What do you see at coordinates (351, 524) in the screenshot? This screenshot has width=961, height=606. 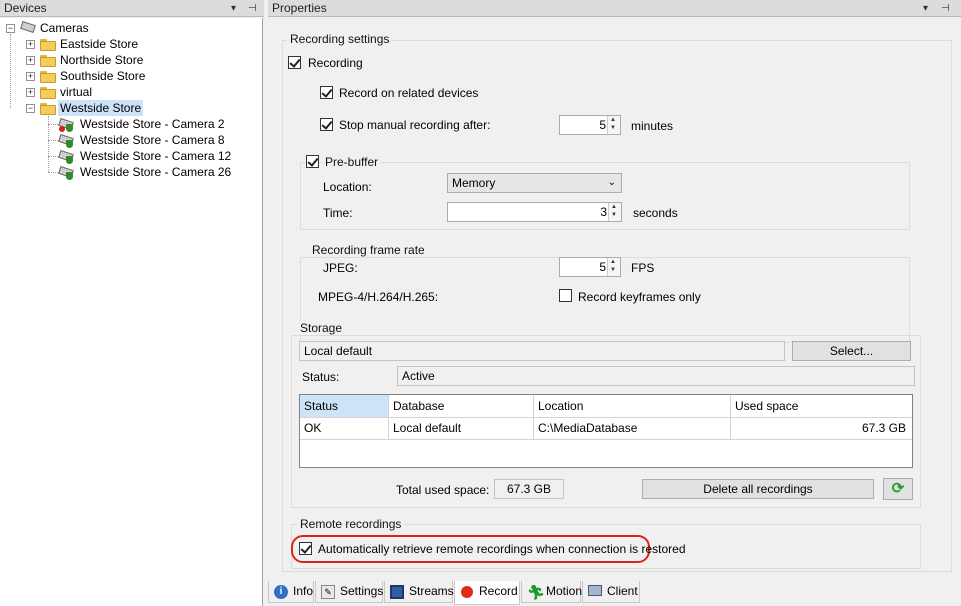 I see `remote-recordings-title: Remote recordings` at bounding box center [351, 524].